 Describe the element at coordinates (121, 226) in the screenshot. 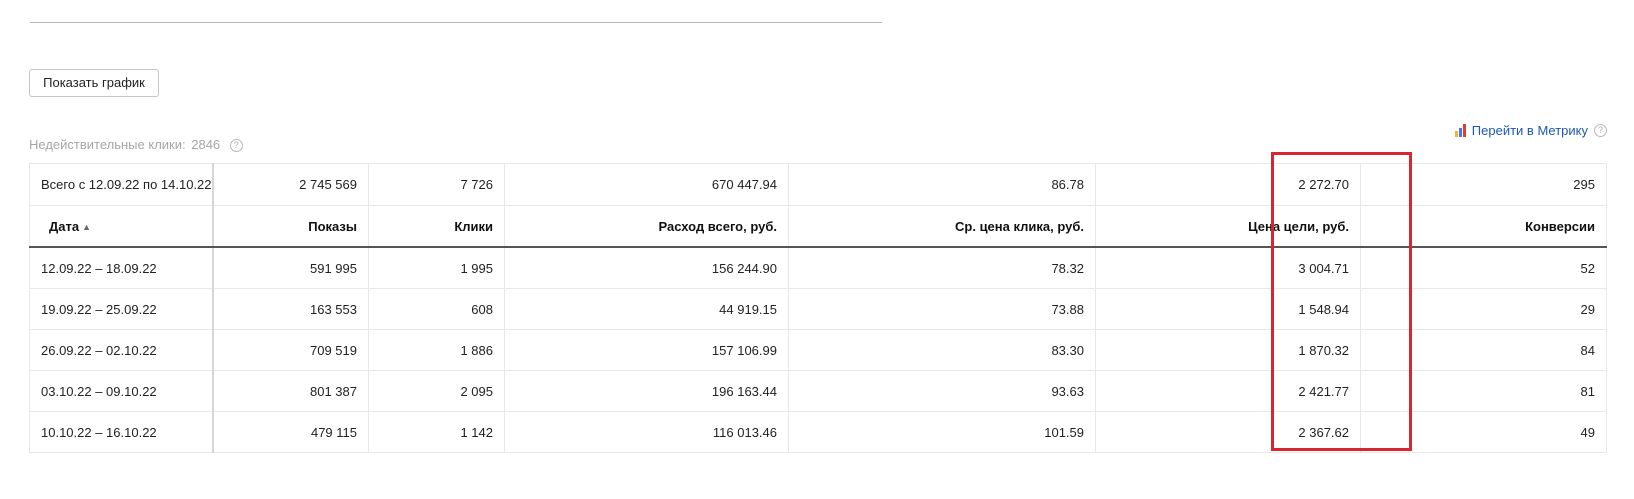

I see `column-header-date: Дата ▲` at that location.